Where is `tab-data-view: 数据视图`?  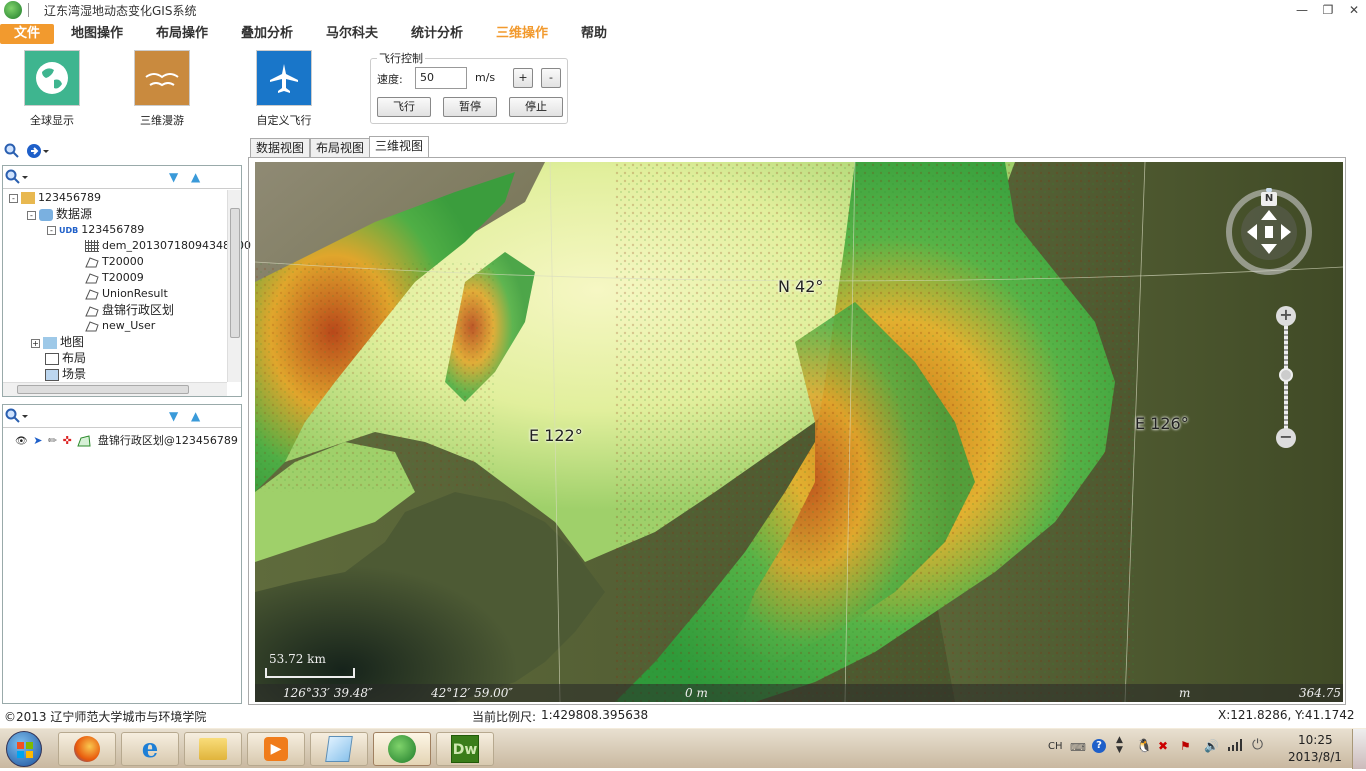 tab-data-view: 数据视图 is located at coordinates (280, 148).